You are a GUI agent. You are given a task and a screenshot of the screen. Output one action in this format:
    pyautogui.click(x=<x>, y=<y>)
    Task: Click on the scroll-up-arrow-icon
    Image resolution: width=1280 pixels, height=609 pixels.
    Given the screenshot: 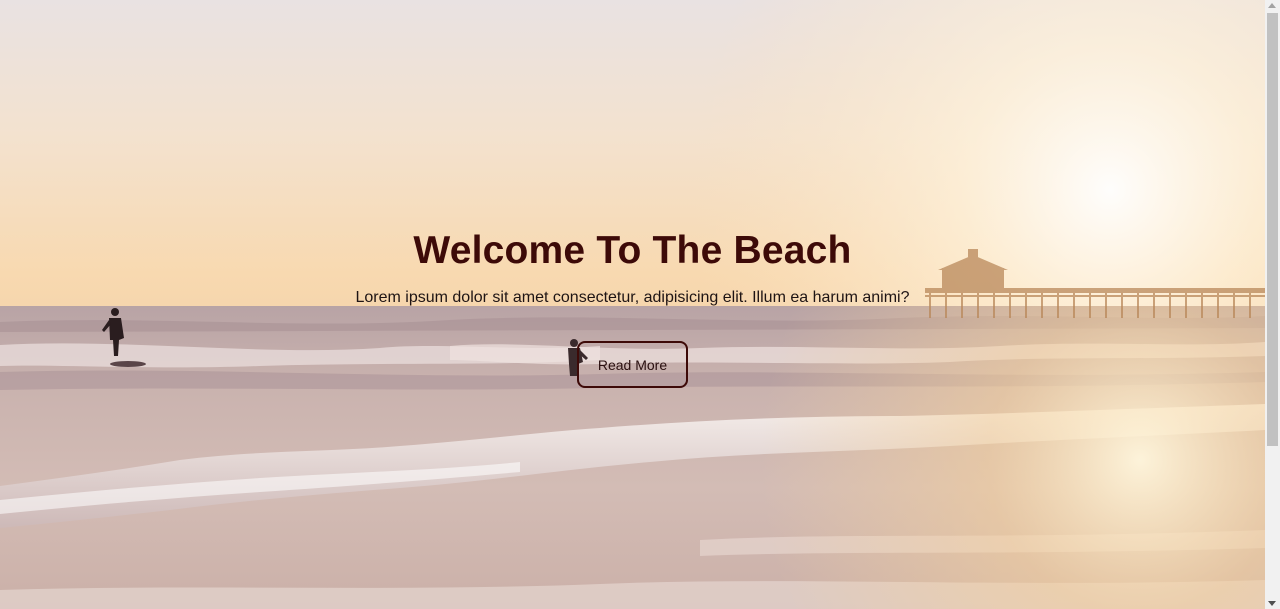 What is the action you would take?
    pyautogui.click(x=1272, y=5)
    